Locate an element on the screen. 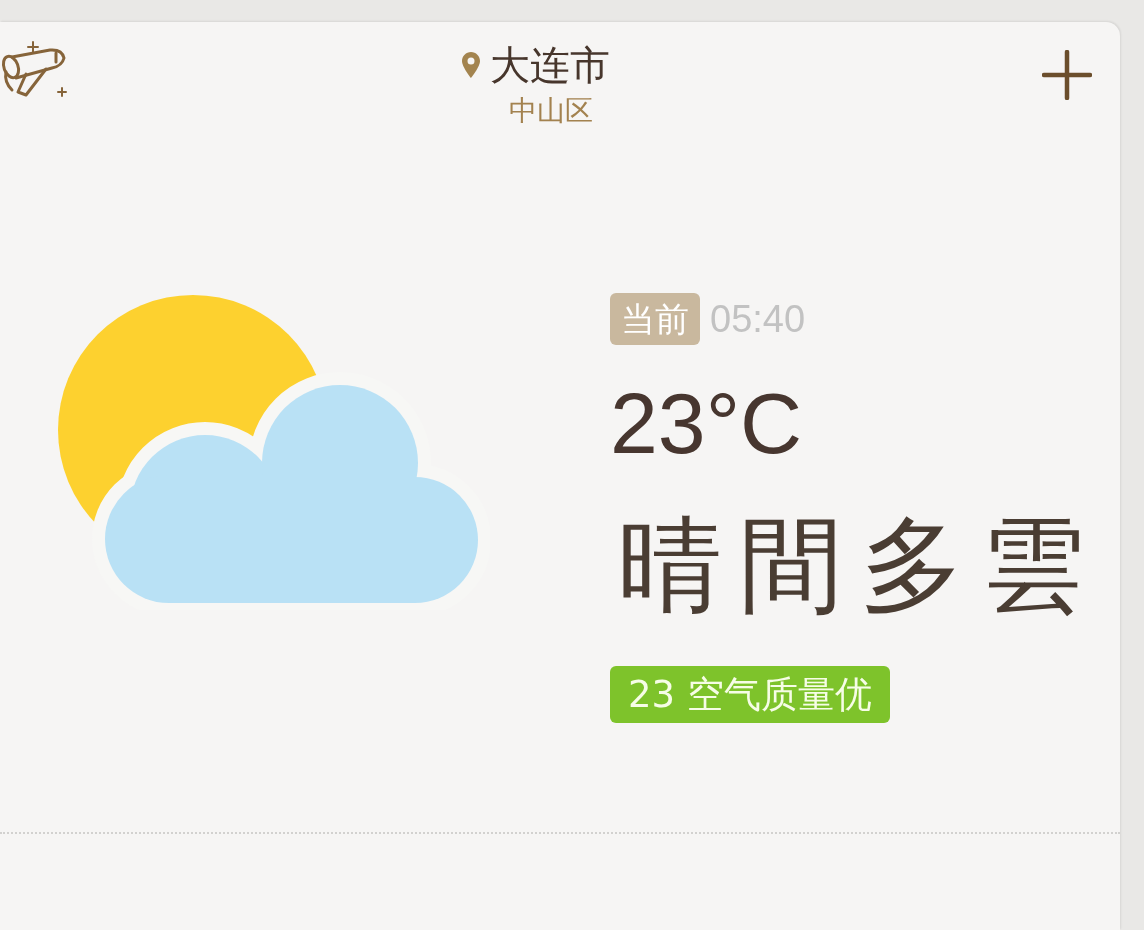 The width and height of the screenshot is (1144, 930). district-name: 中山区 is located at coordinates (551, 111).